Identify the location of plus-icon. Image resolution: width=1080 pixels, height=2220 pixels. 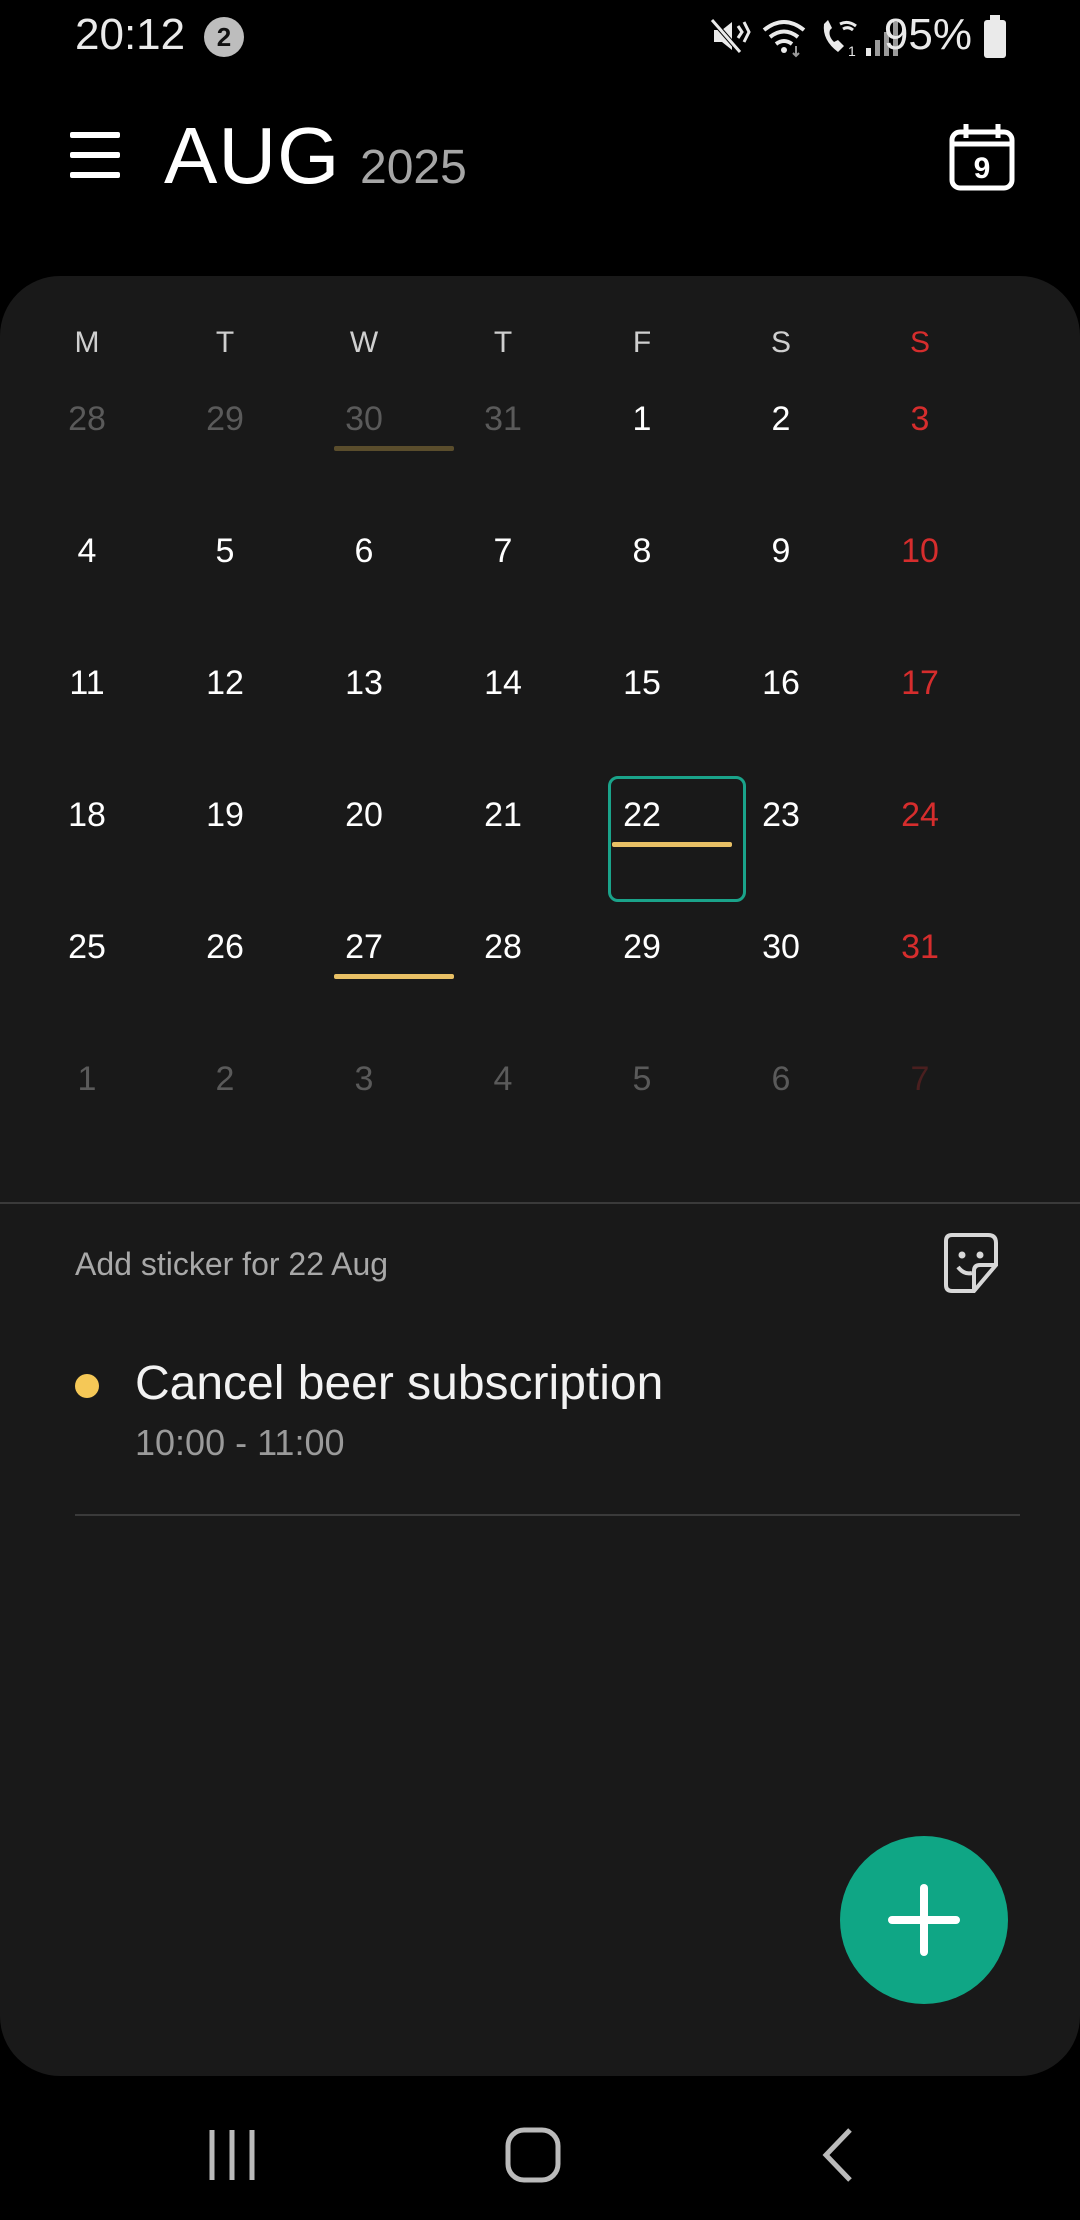
(924, 1920).